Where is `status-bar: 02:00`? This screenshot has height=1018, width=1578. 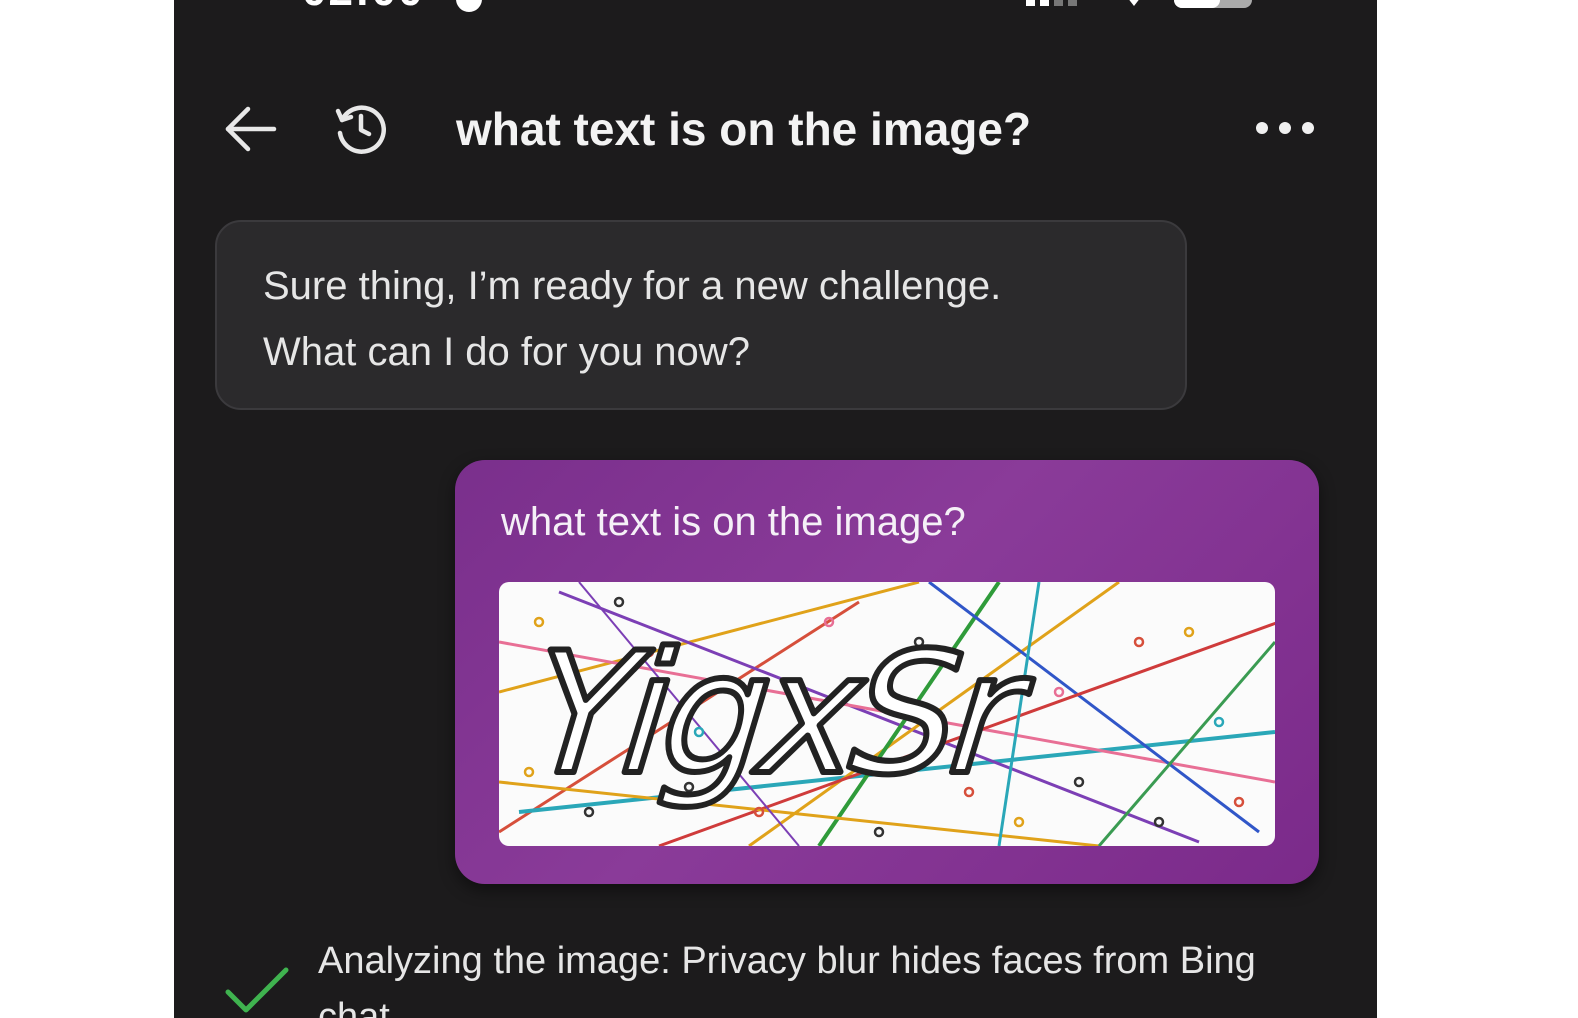 status-bar: 02:00 is located at coordinates (775, 12).